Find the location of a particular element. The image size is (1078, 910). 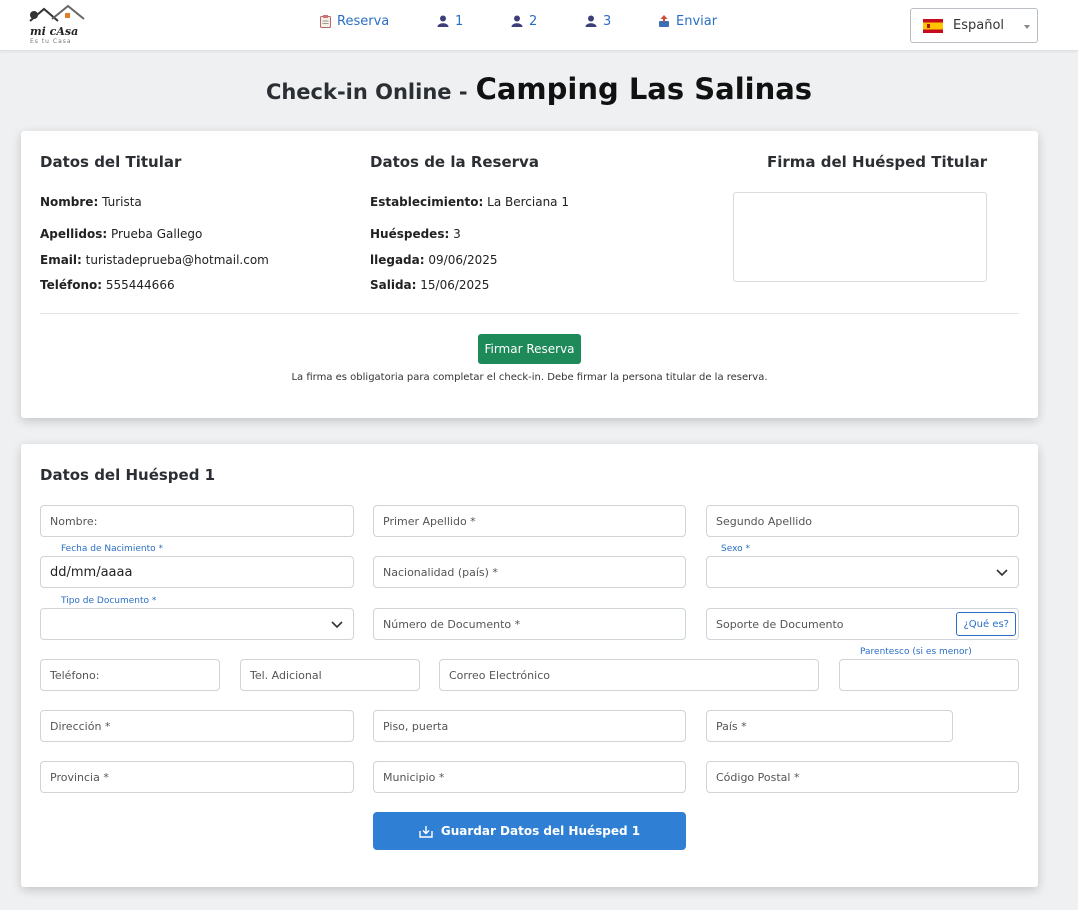

page-title: Check-in Online - Camping Las Salinas is located at coordinates (539, 89).